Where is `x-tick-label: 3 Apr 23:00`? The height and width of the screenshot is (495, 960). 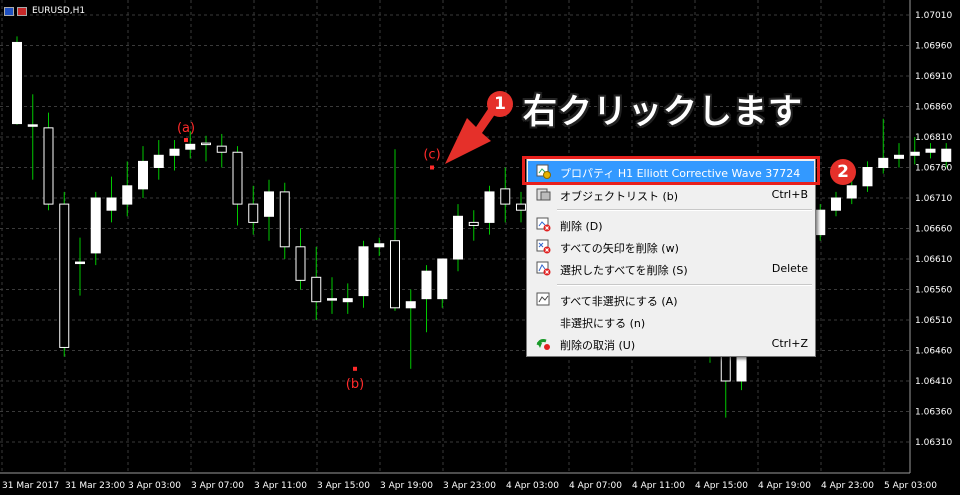 x-tick-label: 3 Apr 23:00 is located at coordinates (469, 486).